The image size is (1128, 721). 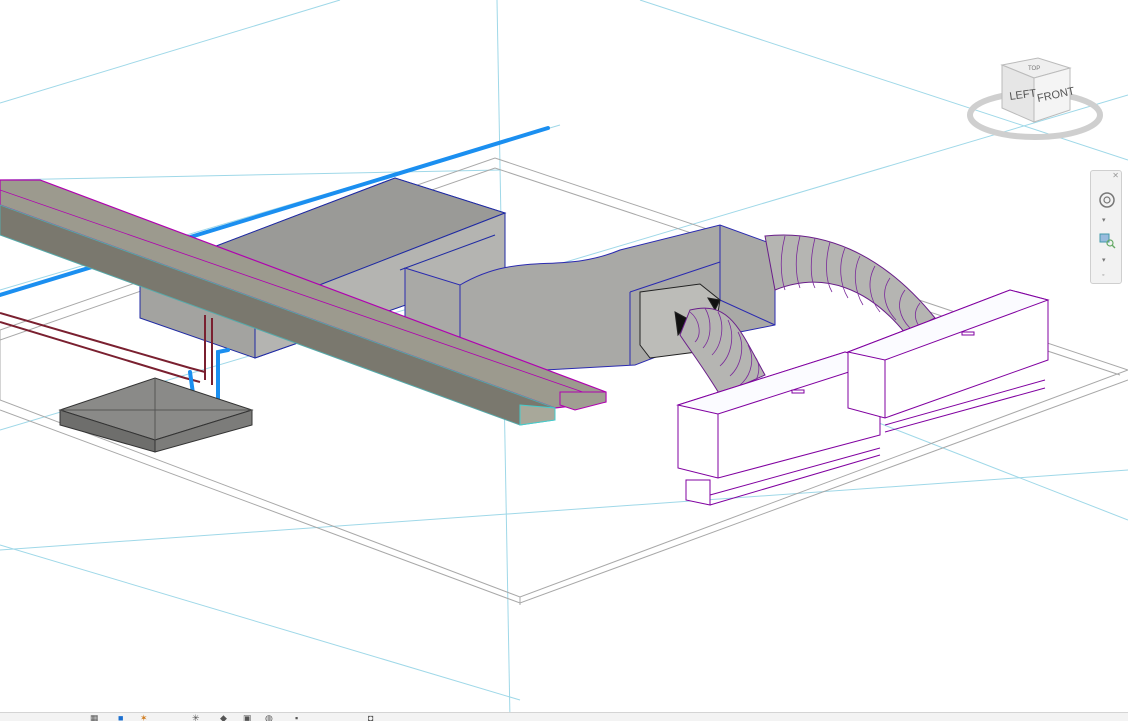 What do you see at coordinates (850, 284) in the screenshot?
I see `flex-duct-right` at bounding box center [850, 284].